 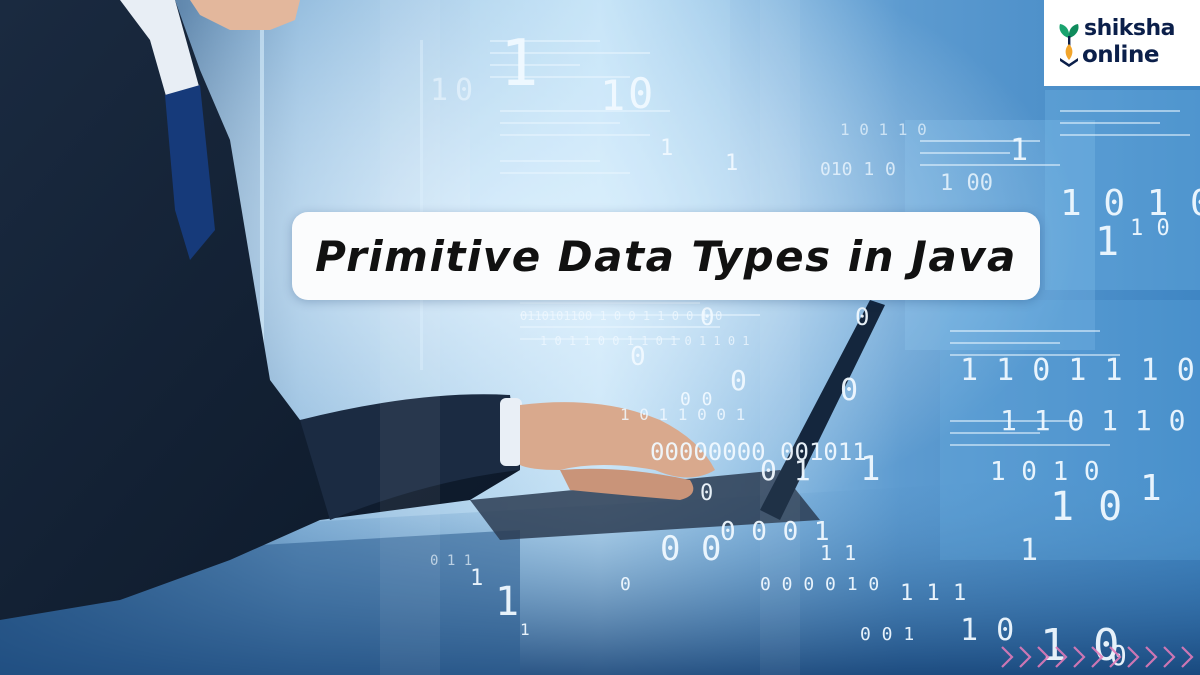 I want to click on shiksha-logo: shiksha online, so click(x=1122, y=43).